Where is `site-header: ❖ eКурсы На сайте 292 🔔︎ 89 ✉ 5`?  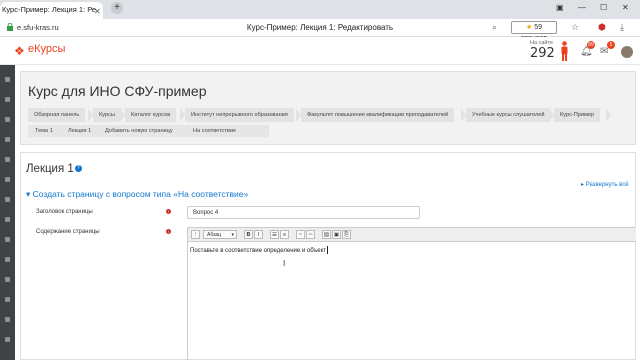 site-header: ❖ eКурсы На сайте 292 🔔︎ 89 ✉ 5 is located at coordinates (320, 51).